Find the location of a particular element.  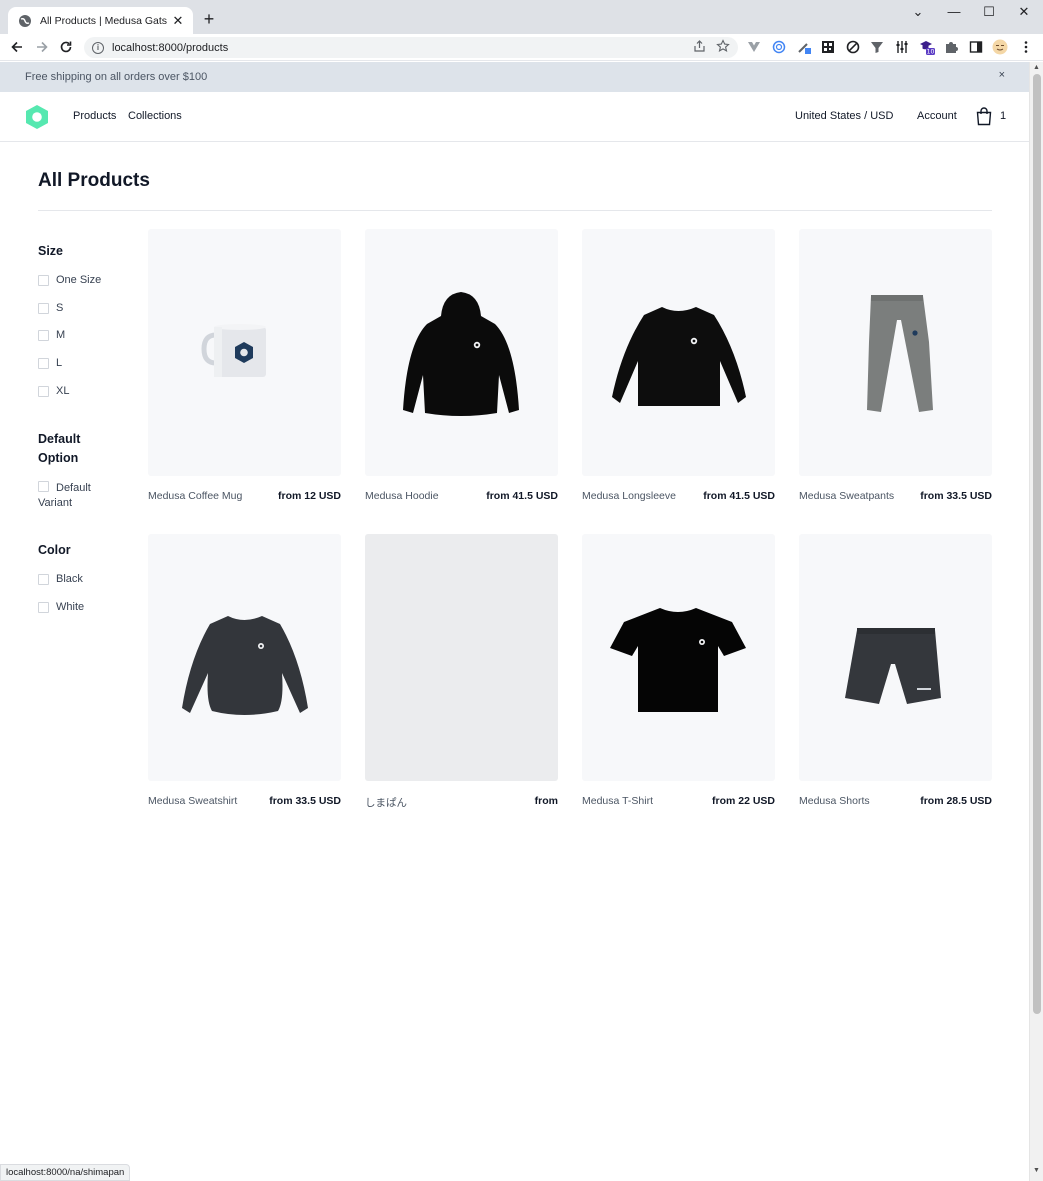

page-title: All Products is located at coordinates (94, 180).